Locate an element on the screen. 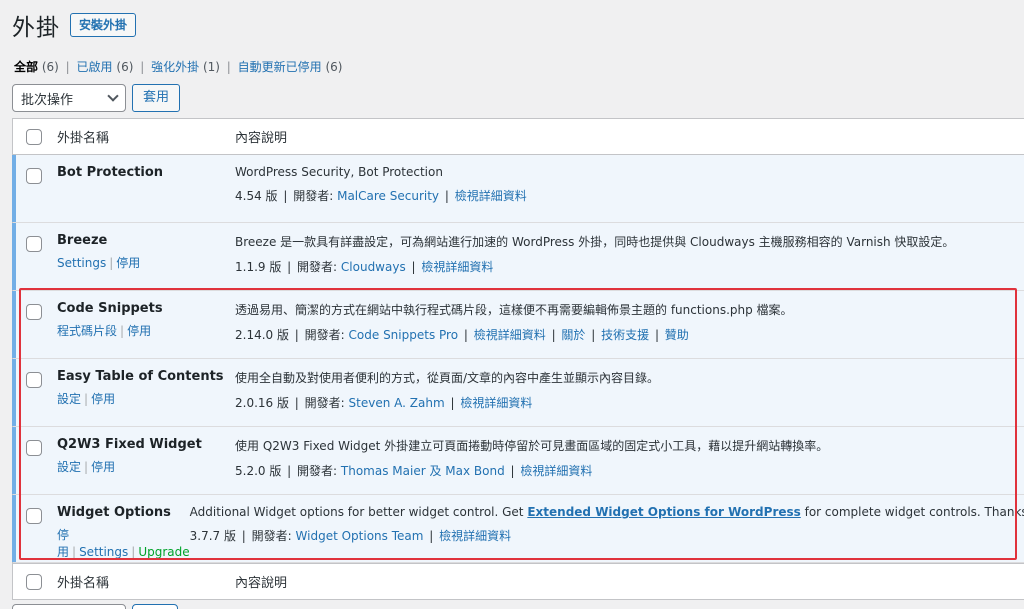 This screenshot has height=609, width=1024. column-footer-name: 外掛名稱 is located at coordinates (83, 583).